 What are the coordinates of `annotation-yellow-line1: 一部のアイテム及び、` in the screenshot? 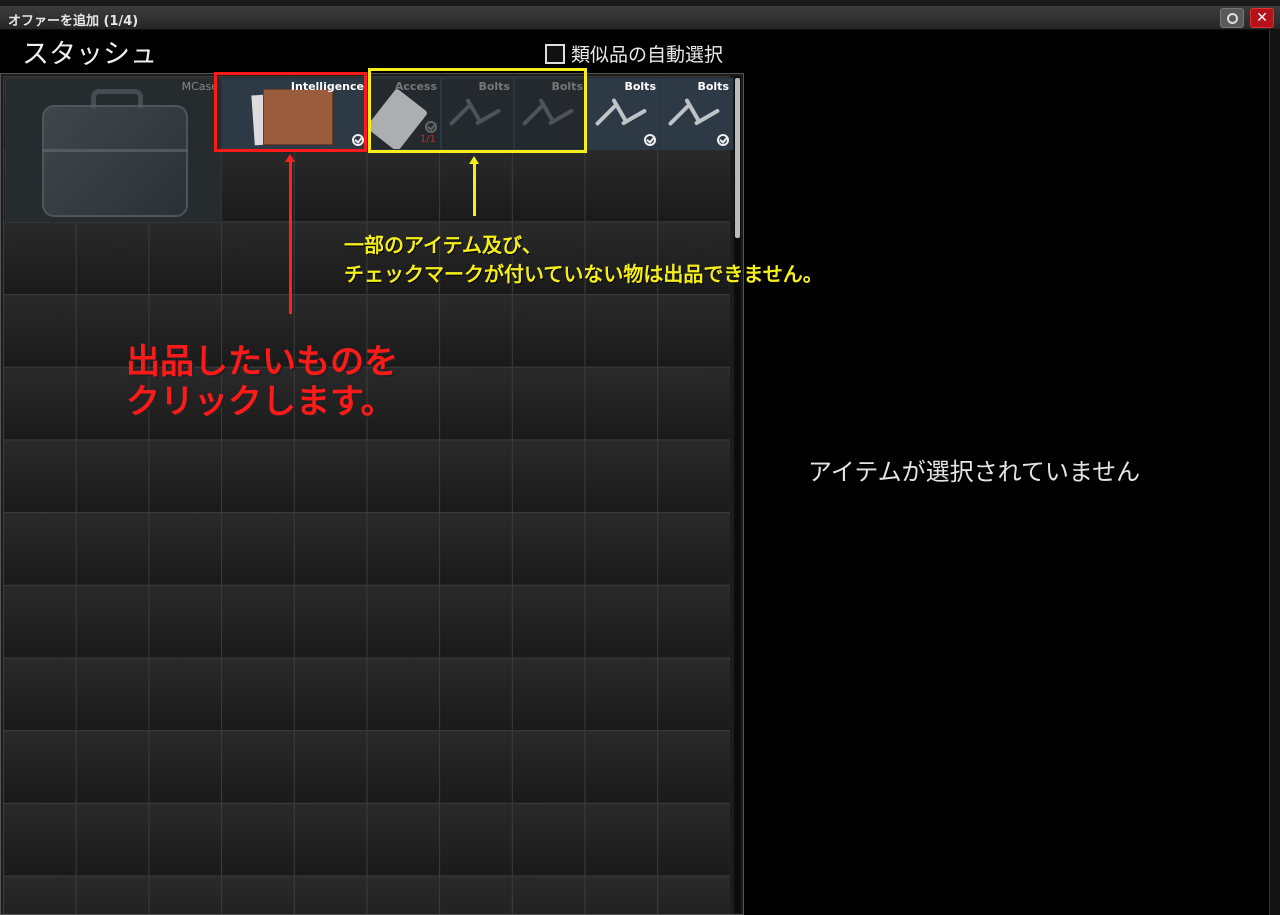 It's located at (443, 245).